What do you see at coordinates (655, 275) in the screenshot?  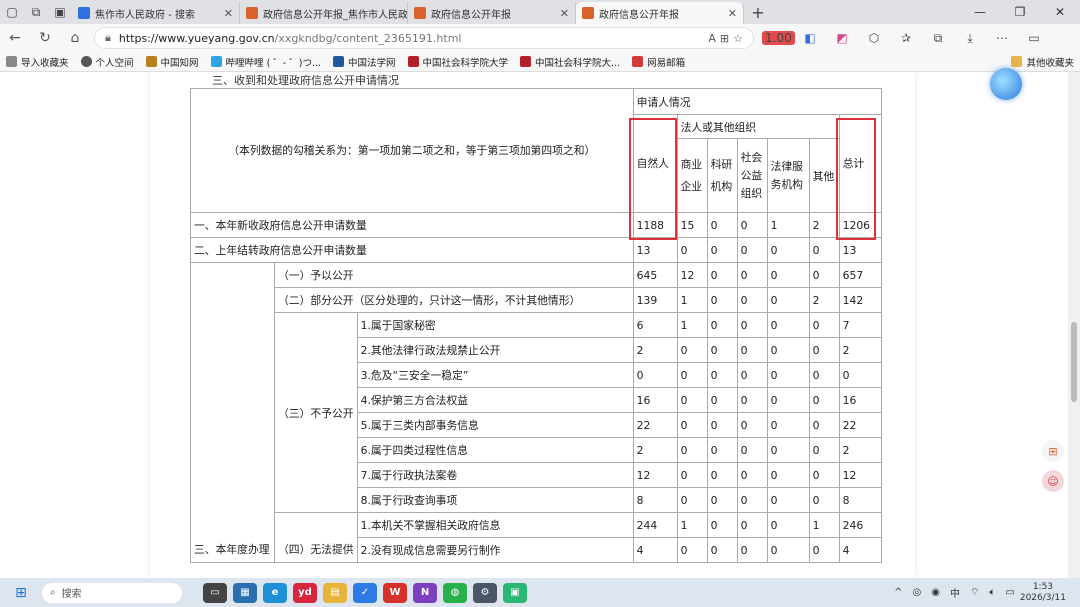 I see `cell: 645` at bounding box center [655, 275].